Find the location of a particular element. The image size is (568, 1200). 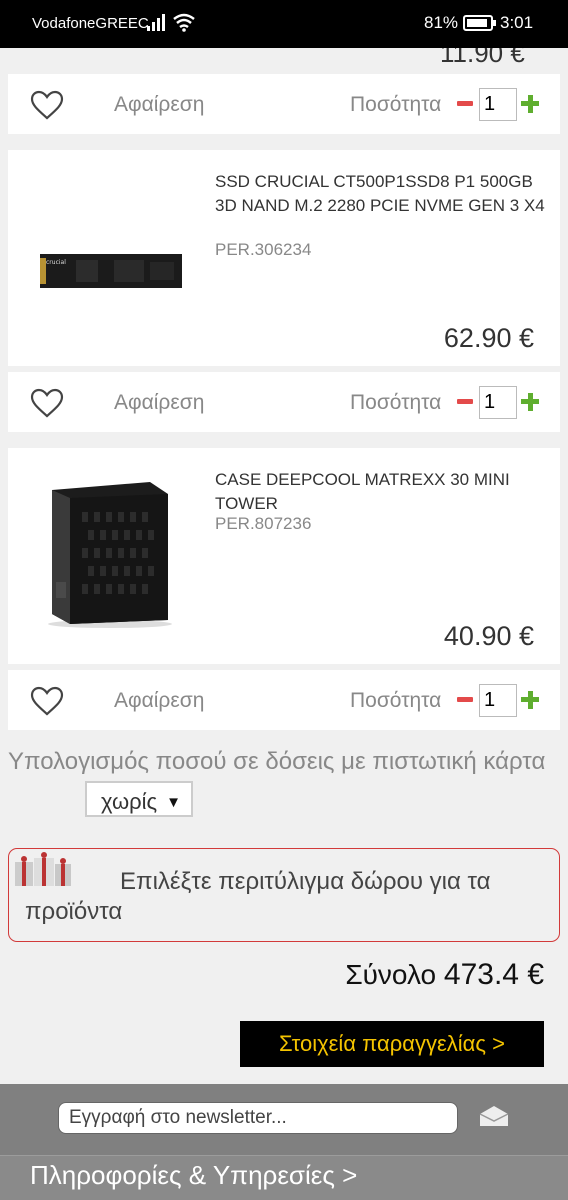

wifi-icon is located at coordinates (184, 22).